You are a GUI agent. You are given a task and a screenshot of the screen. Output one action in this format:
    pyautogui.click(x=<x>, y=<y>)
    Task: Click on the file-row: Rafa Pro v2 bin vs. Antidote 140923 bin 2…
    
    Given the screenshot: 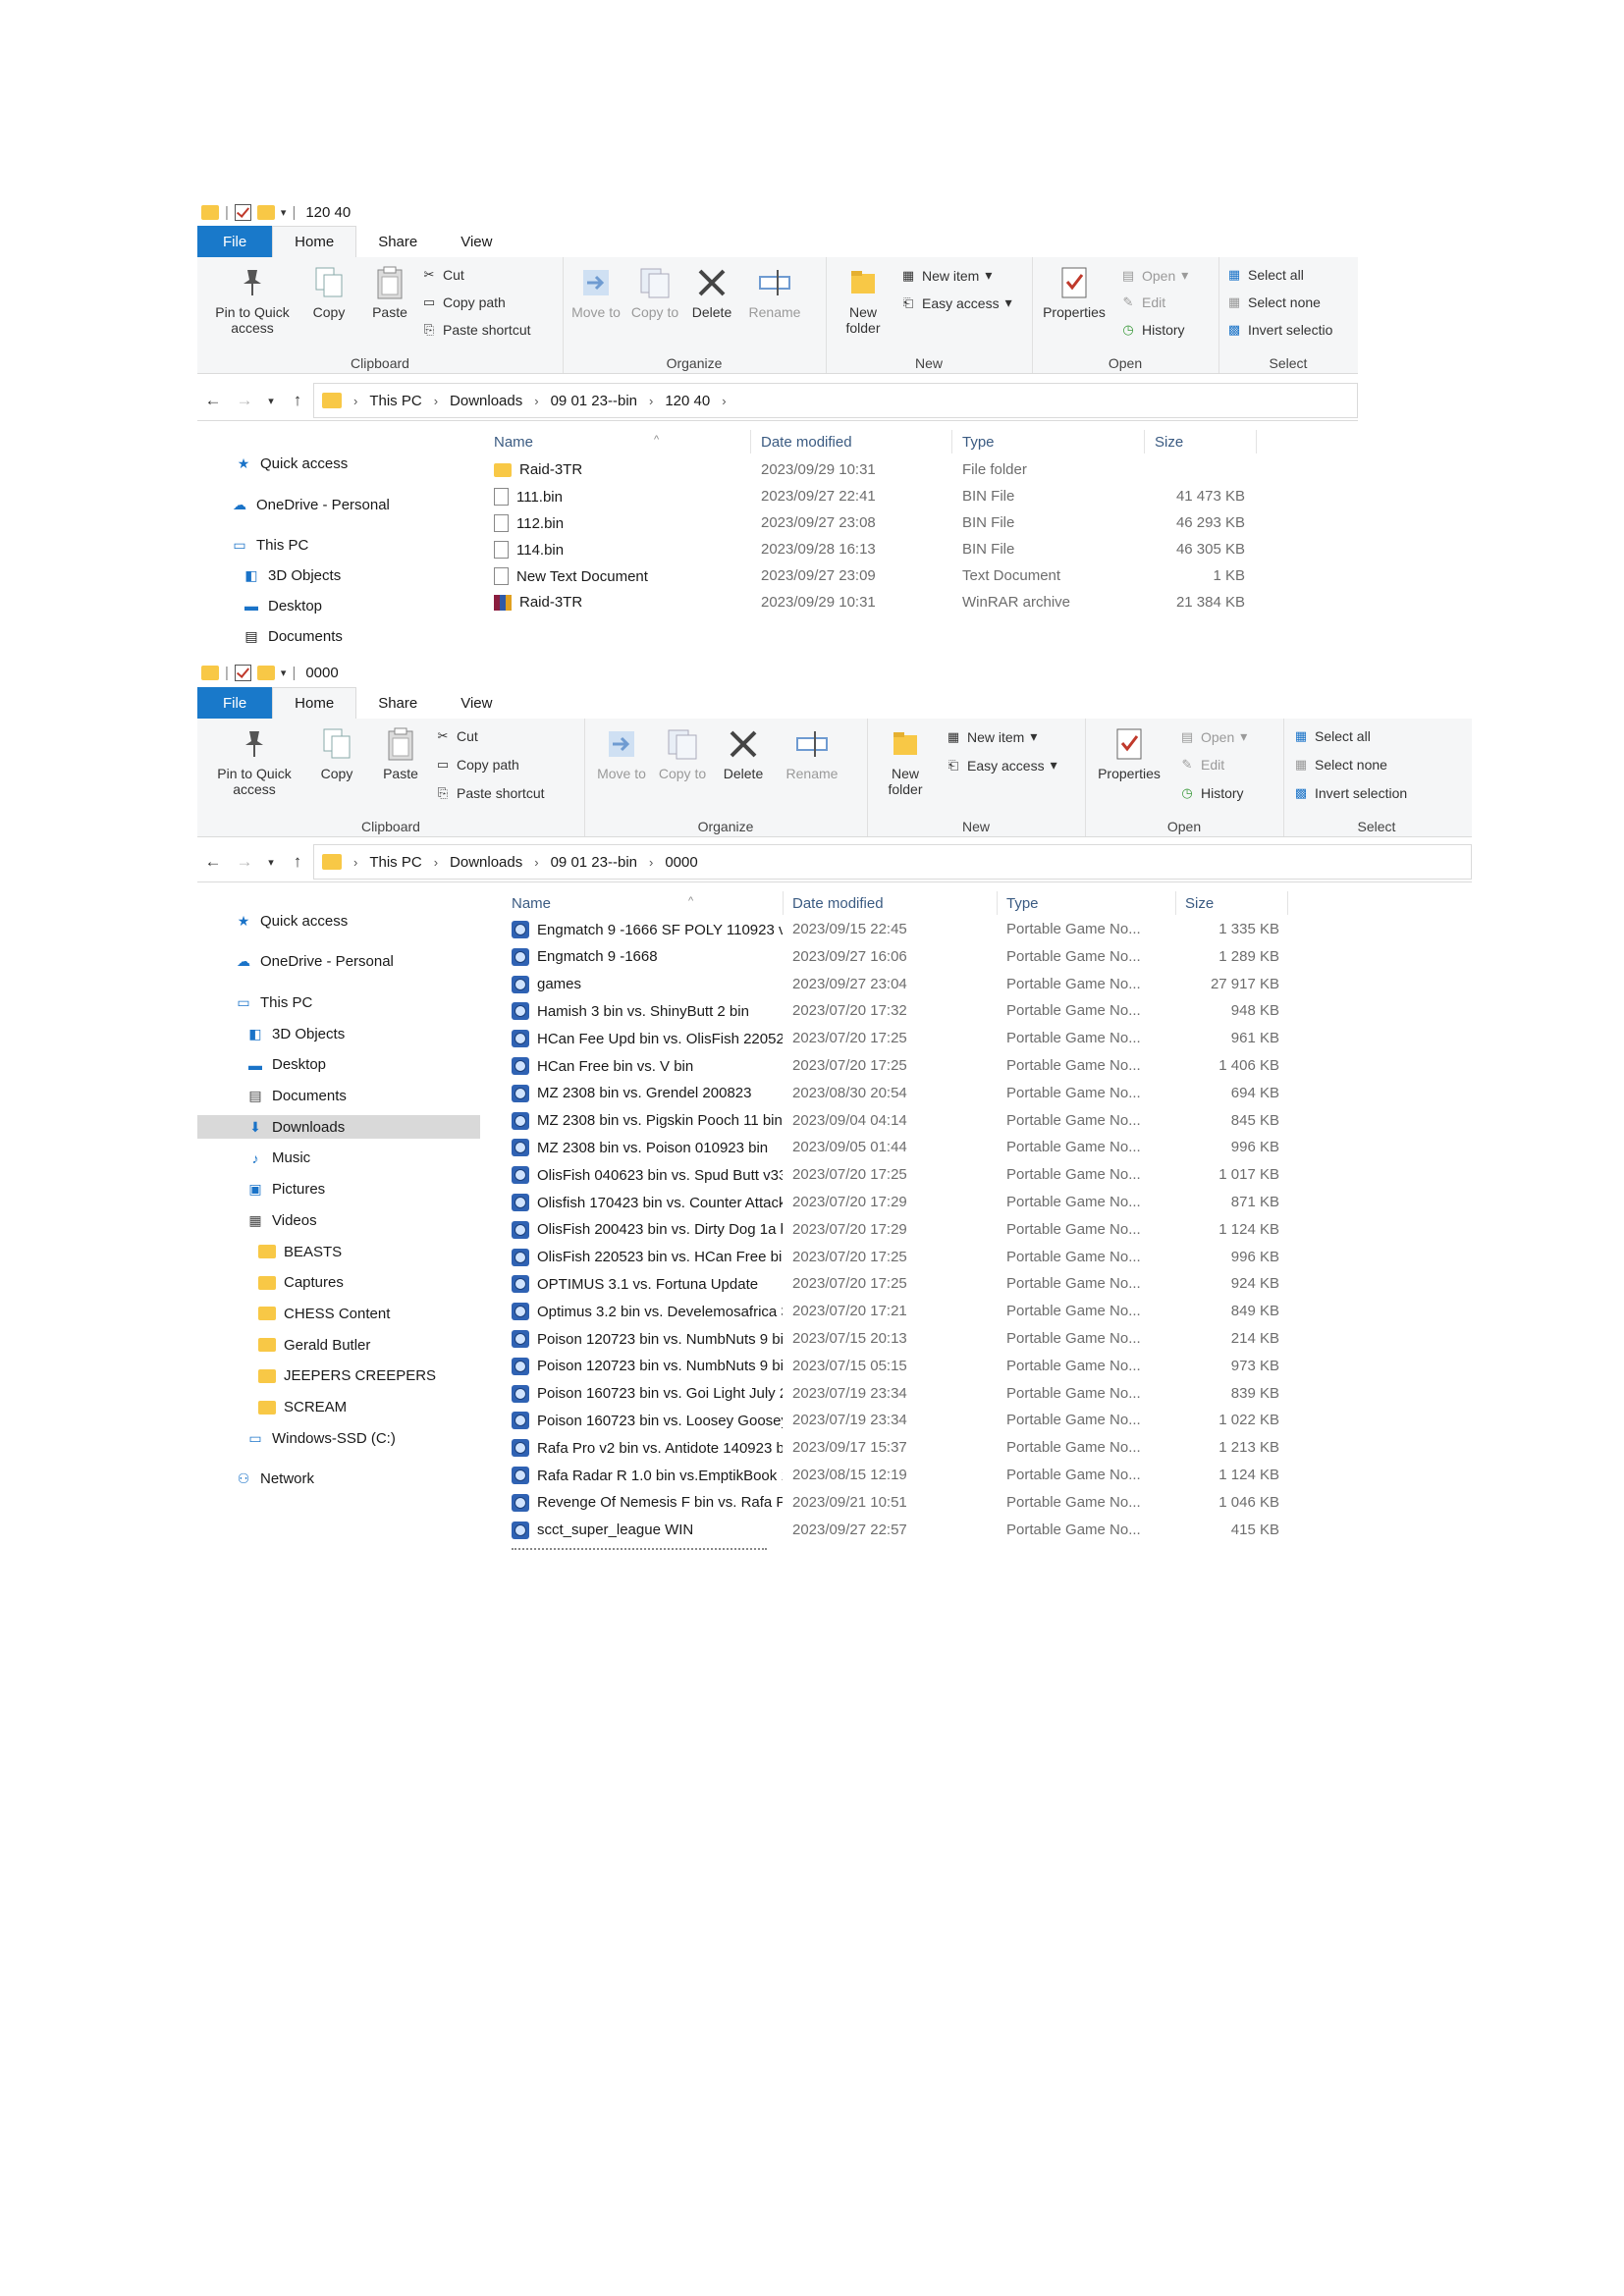 What is the action you would take?
    pyautogui.click(x=952, y=1448)
    